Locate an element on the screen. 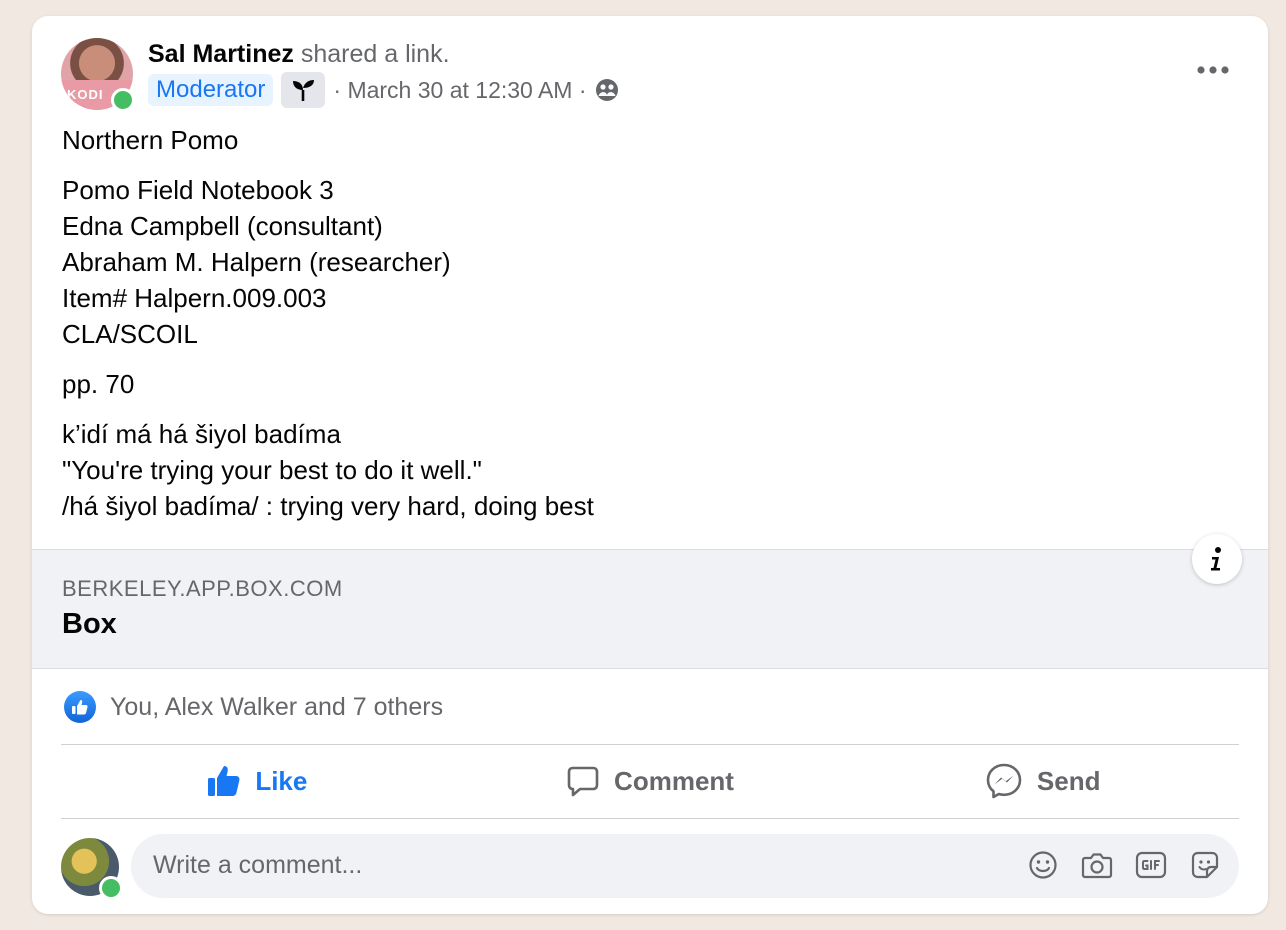 The width and height of the screenshot is (1286, 930). post-line: k’idí má há šiyol badíma is located at coordinates (201, 434).